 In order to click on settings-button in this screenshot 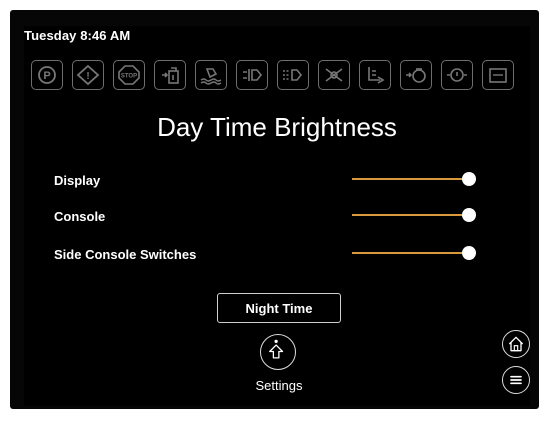, I will do `click(278, 352)`.